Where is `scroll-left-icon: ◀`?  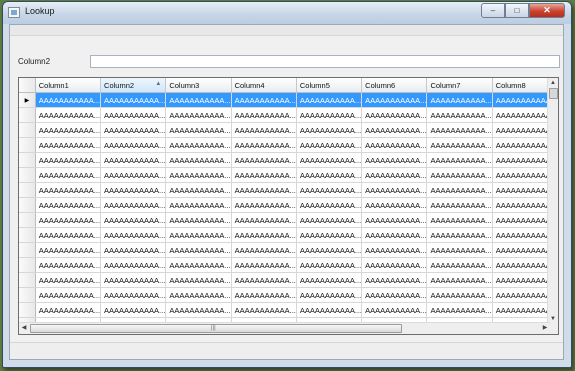 scroll-left-icon: ◀ is located at coordinates (24, 328).